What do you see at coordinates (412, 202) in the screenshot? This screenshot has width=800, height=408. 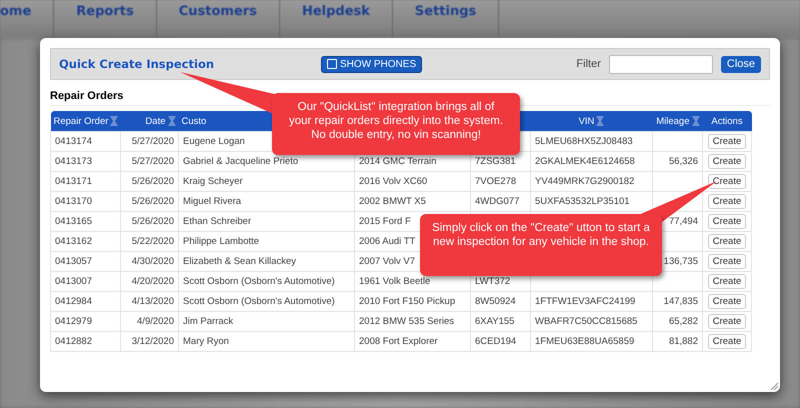 I see `table-cell: 2002 BMWT X5` at bounding box center [412, 202].